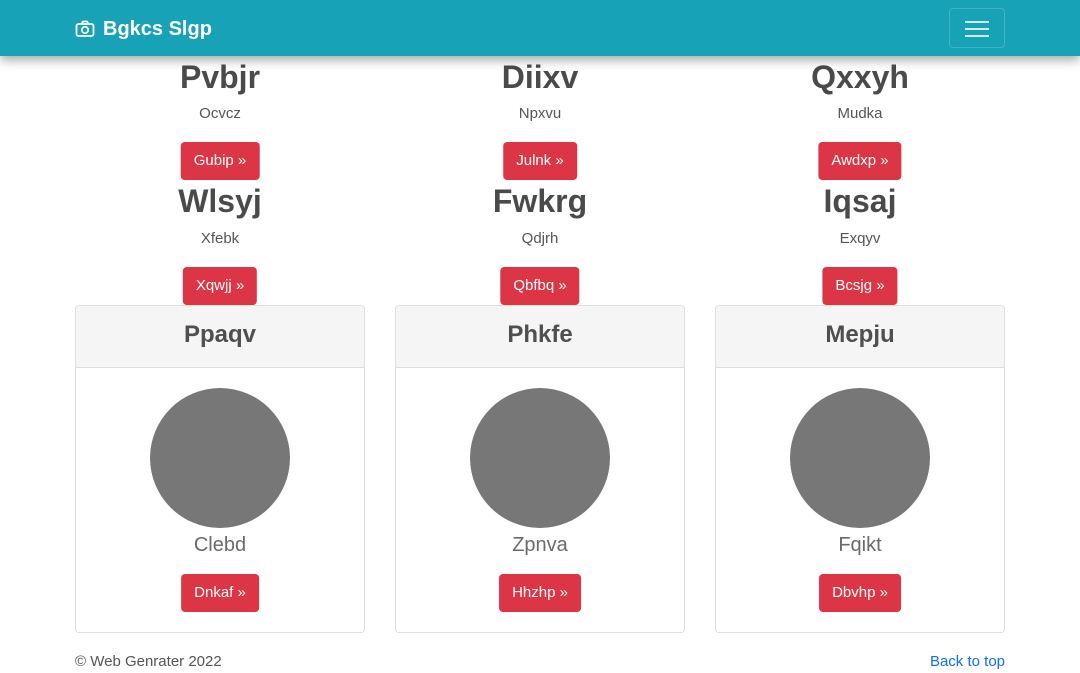 Image resolution: width=1080 pixels, height=673 pixels. Describe the element at coordinates (540, 113) in the screenshot. I see `feature-text: Npxvu` at that location.